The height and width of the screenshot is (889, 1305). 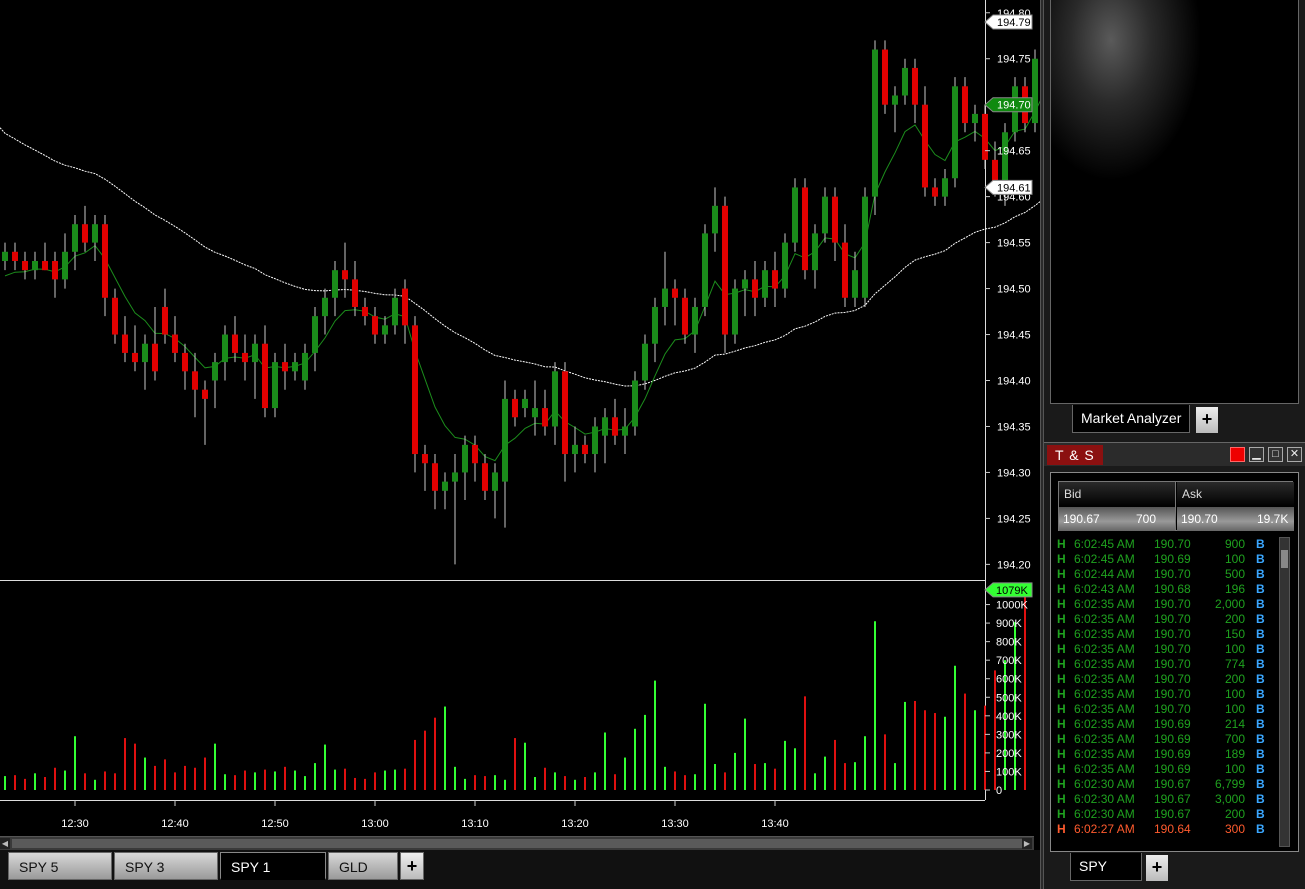 I want to click on price-tick-label: 194.55, so click(x=1014, y=244).